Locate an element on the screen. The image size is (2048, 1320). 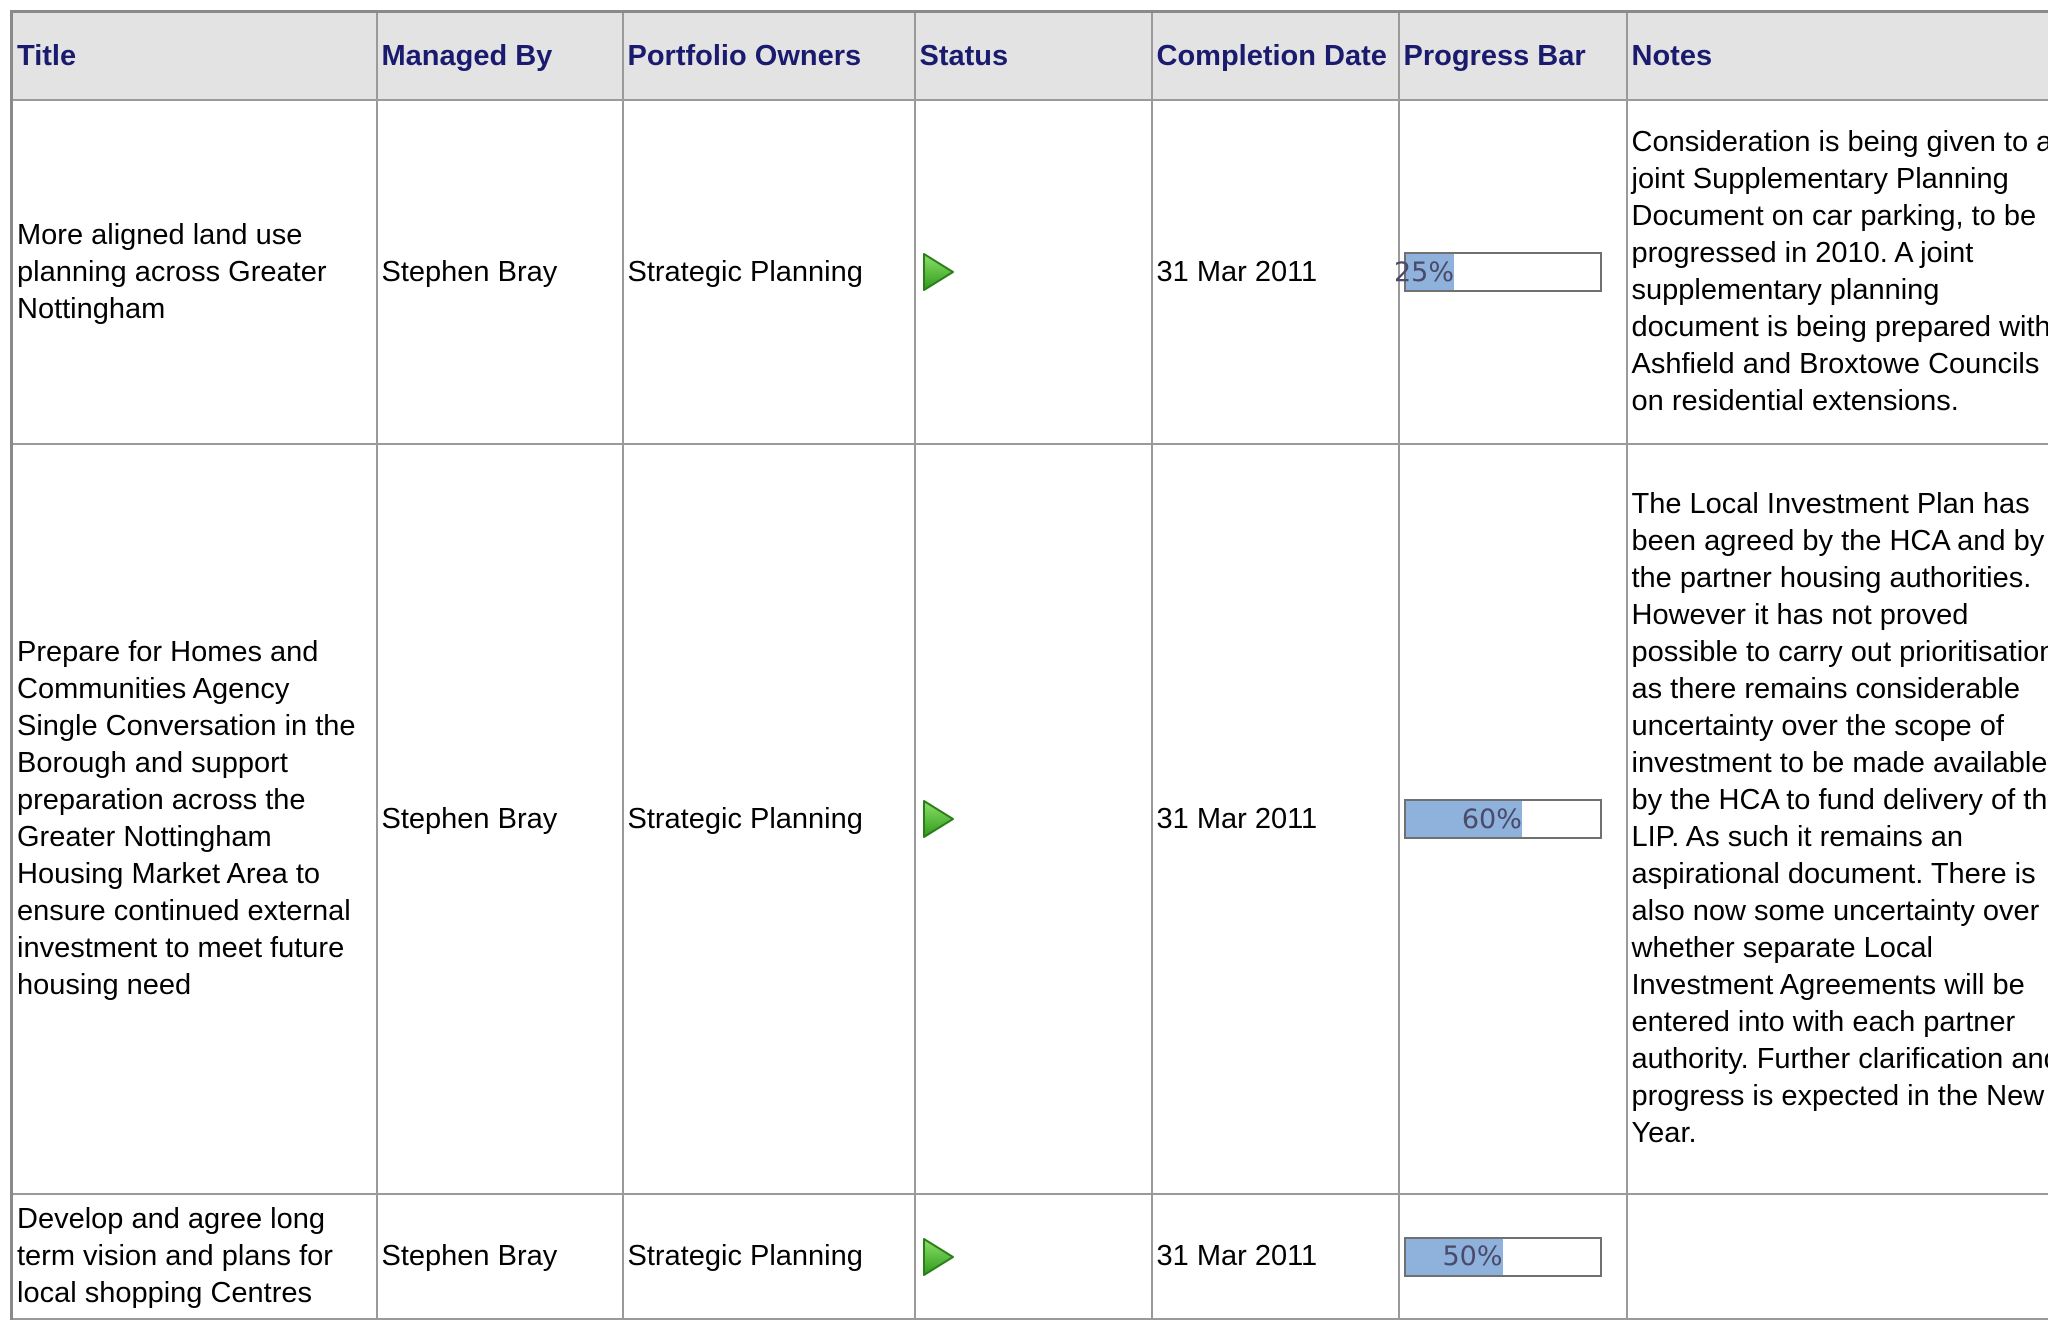
header-portfolio-owners: Portfolio Owners is located at coordinates (769, 56).